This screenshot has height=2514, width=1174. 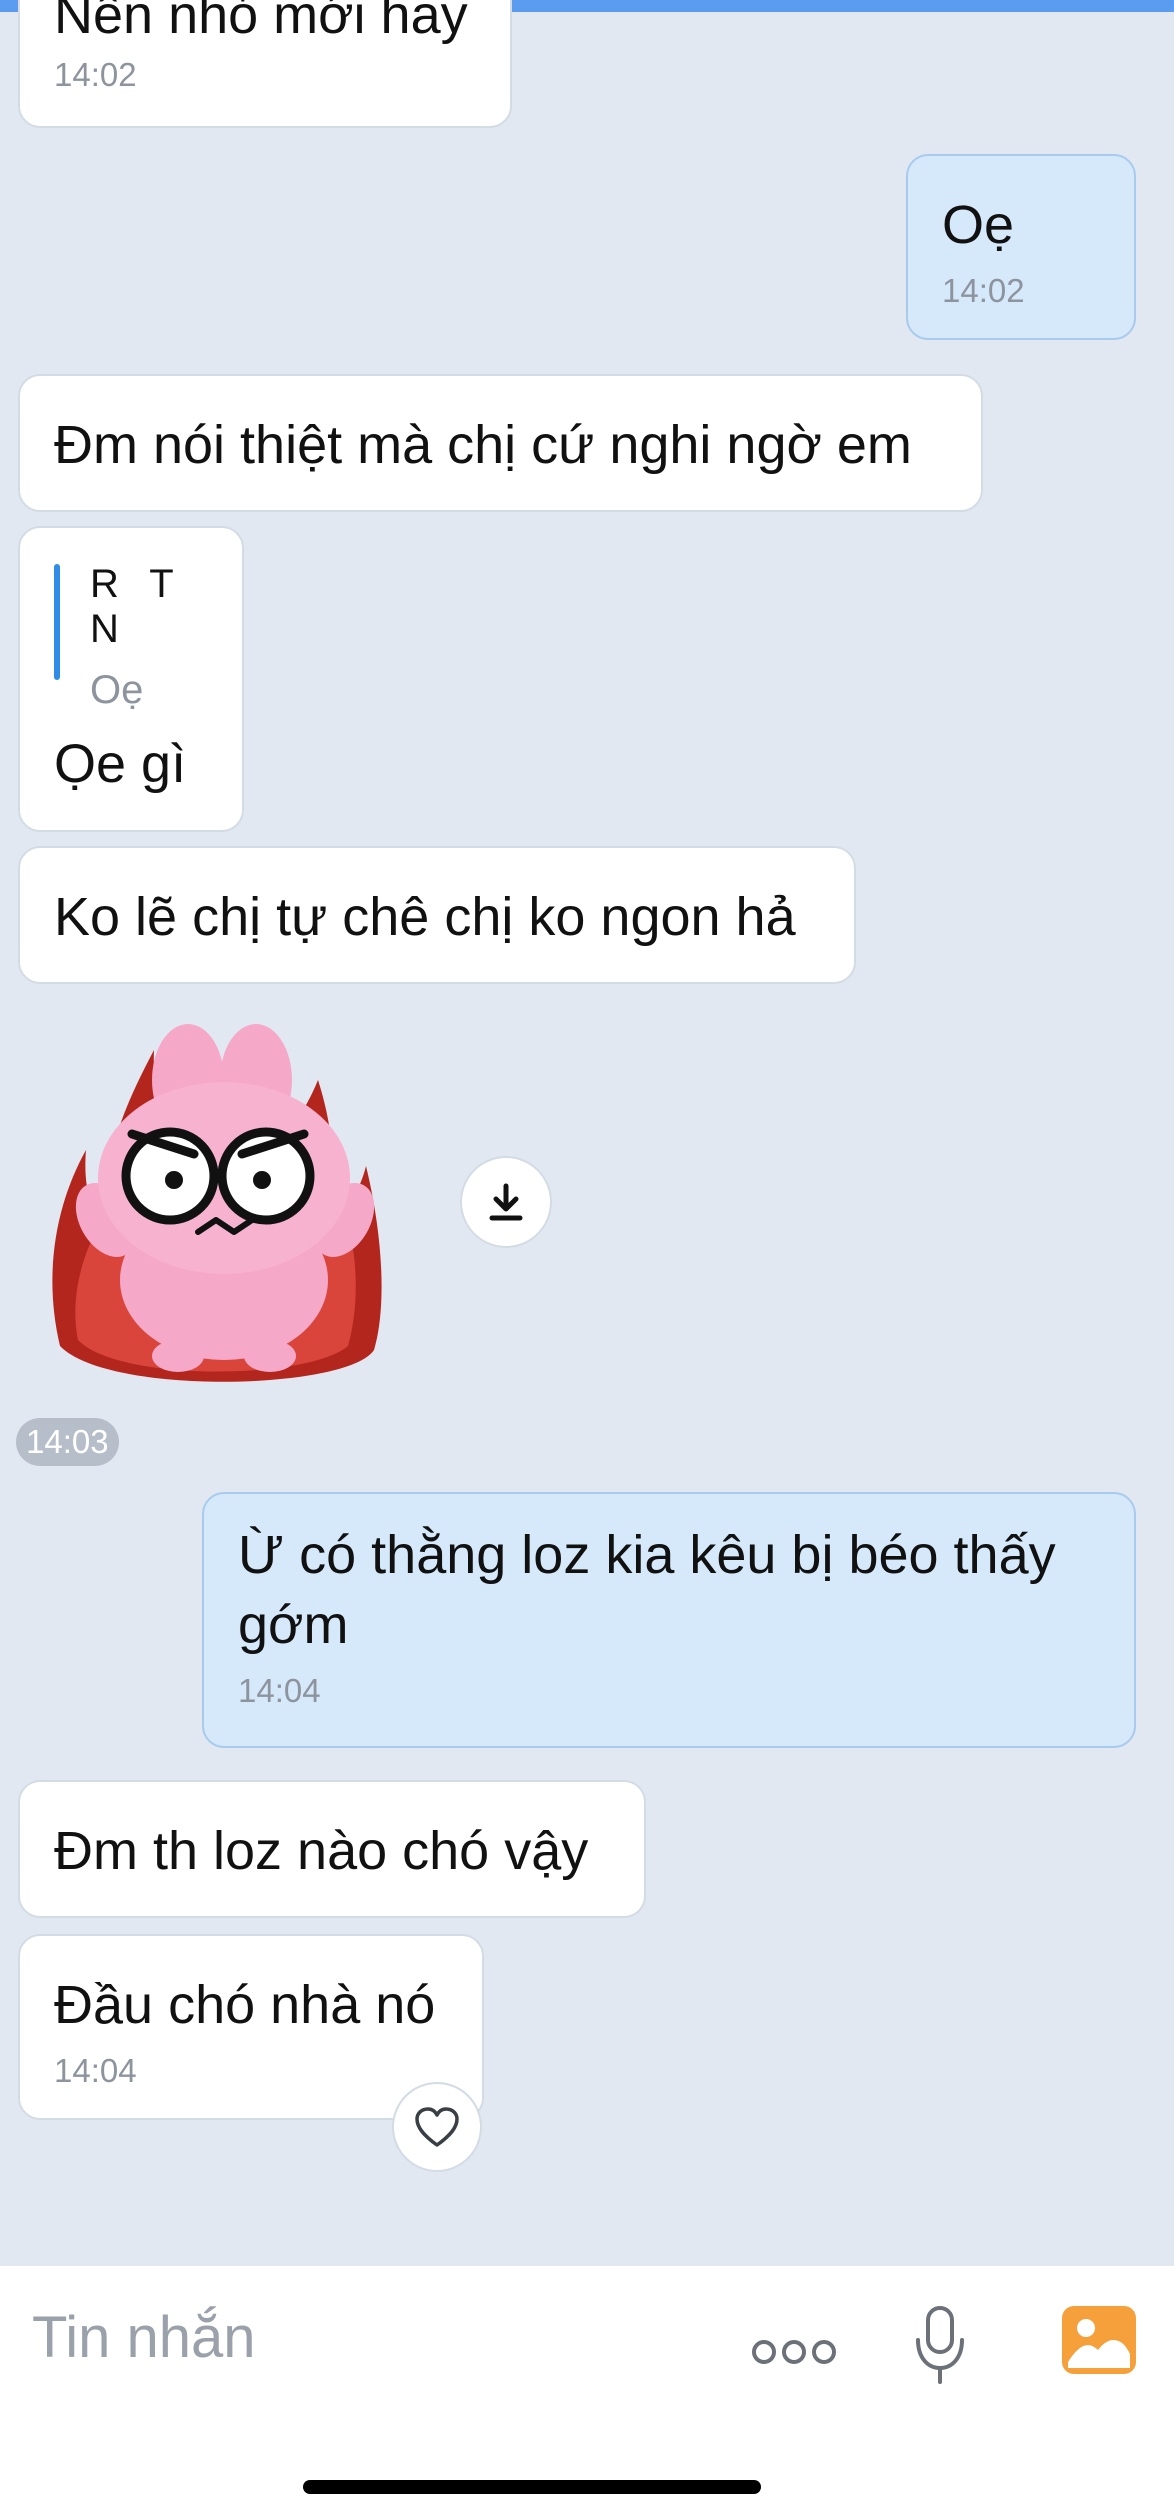 I want to click on reaction-button, so click(x=437, y=2127).